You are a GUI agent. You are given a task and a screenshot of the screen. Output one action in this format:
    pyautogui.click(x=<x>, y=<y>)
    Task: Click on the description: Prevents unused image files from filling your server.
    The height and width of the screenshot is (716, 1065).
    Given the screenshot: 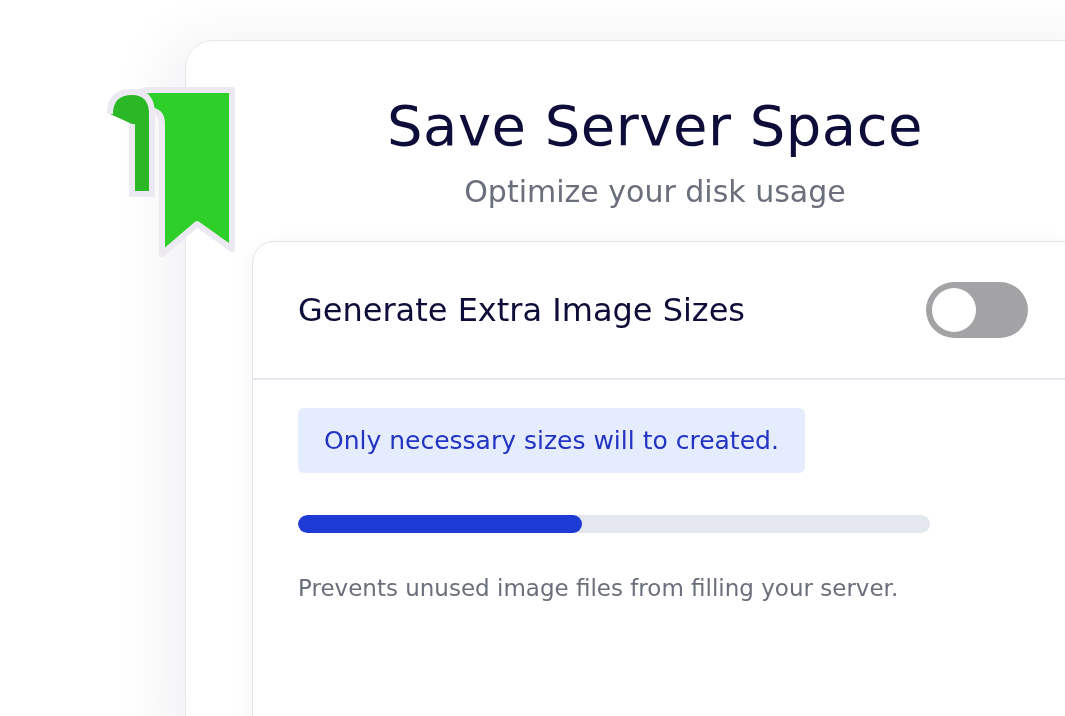 What is the action you would take?
    pyautogui.click(x=598, y=588)
    